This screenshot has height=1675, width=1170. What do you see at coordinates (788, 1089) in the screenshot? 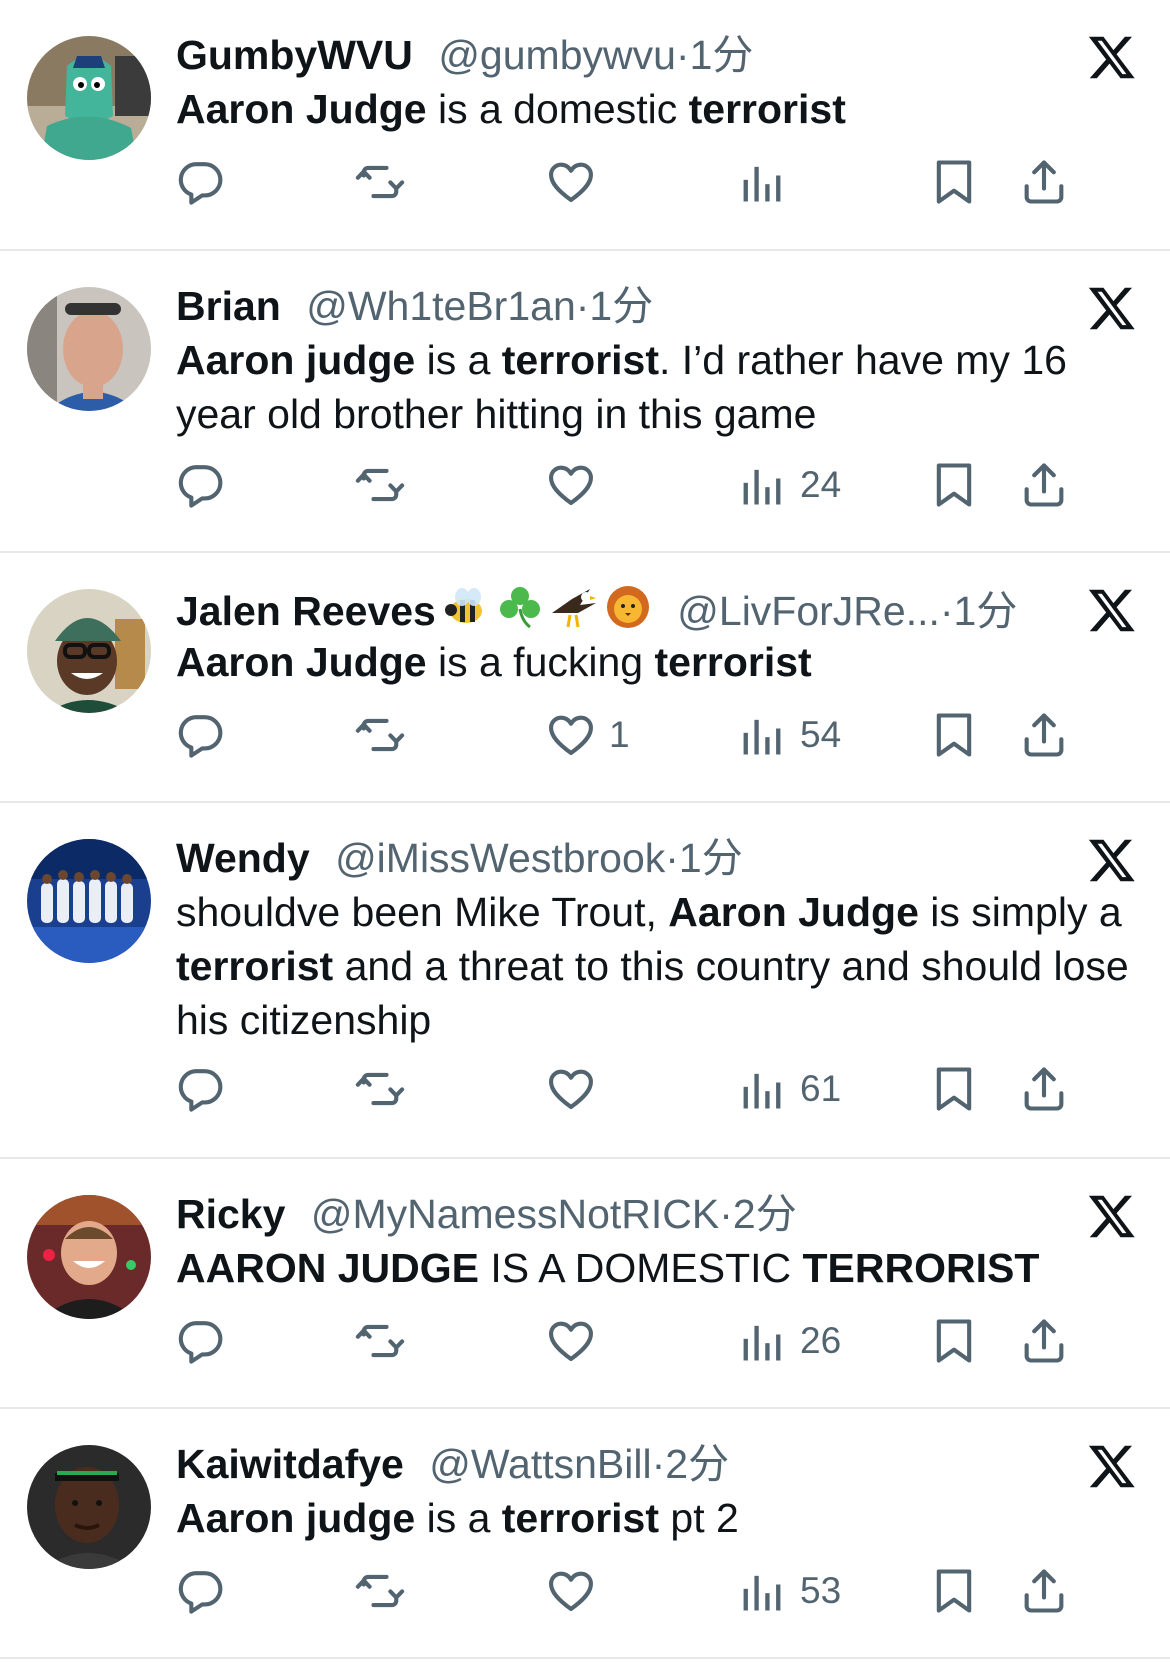
I see `views-button: 61` at bounding box center [788, 1089].